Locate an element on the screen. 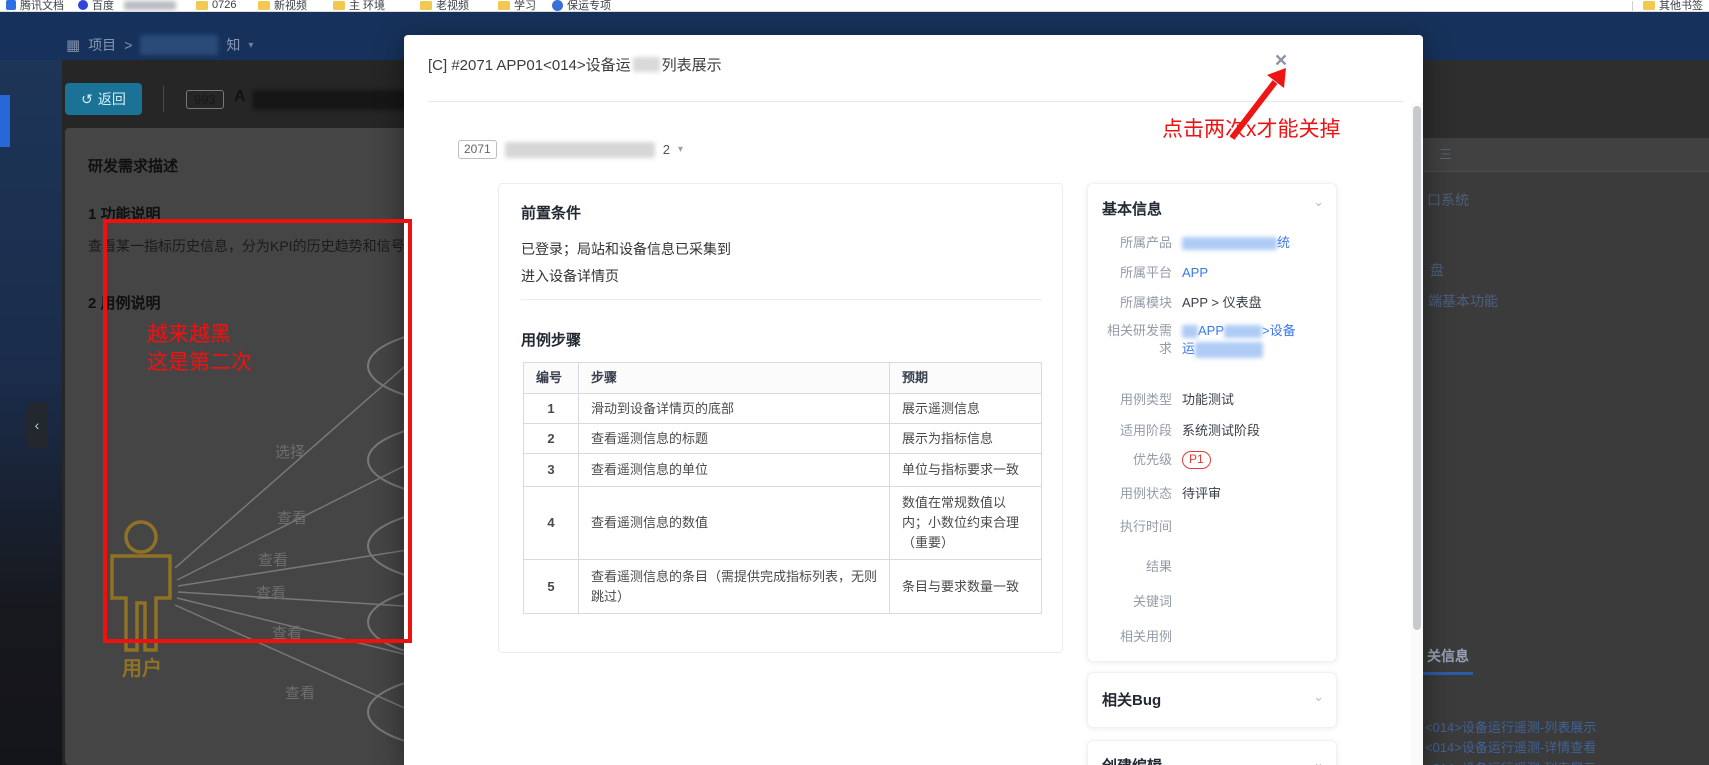  info-row-priority: 优先级 P1 is located at coordinates (1214, 460).